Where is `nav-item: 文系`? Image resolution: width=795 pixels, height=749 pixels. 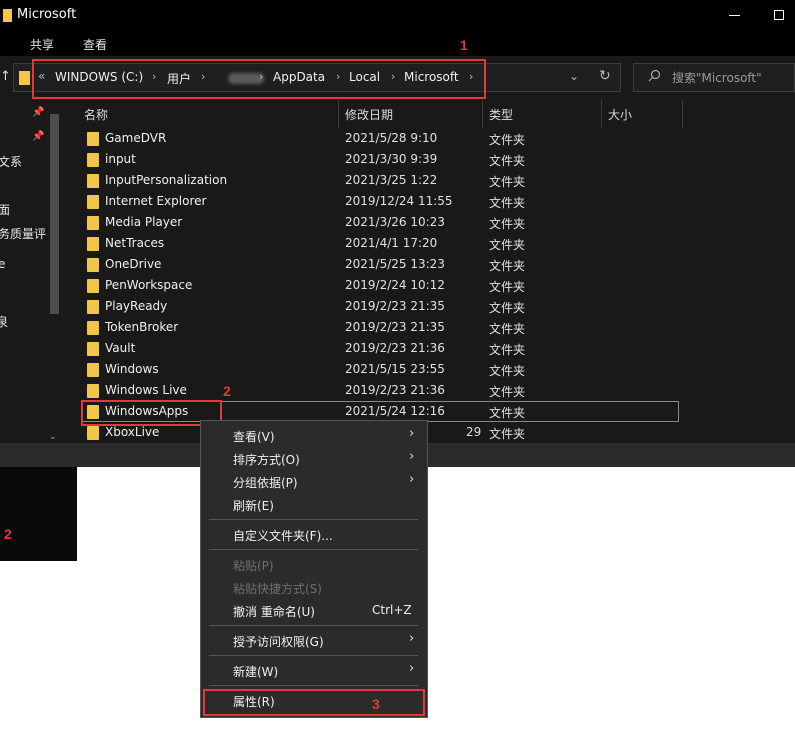 nav-item: 文系 is located at coordinates (11, 161).